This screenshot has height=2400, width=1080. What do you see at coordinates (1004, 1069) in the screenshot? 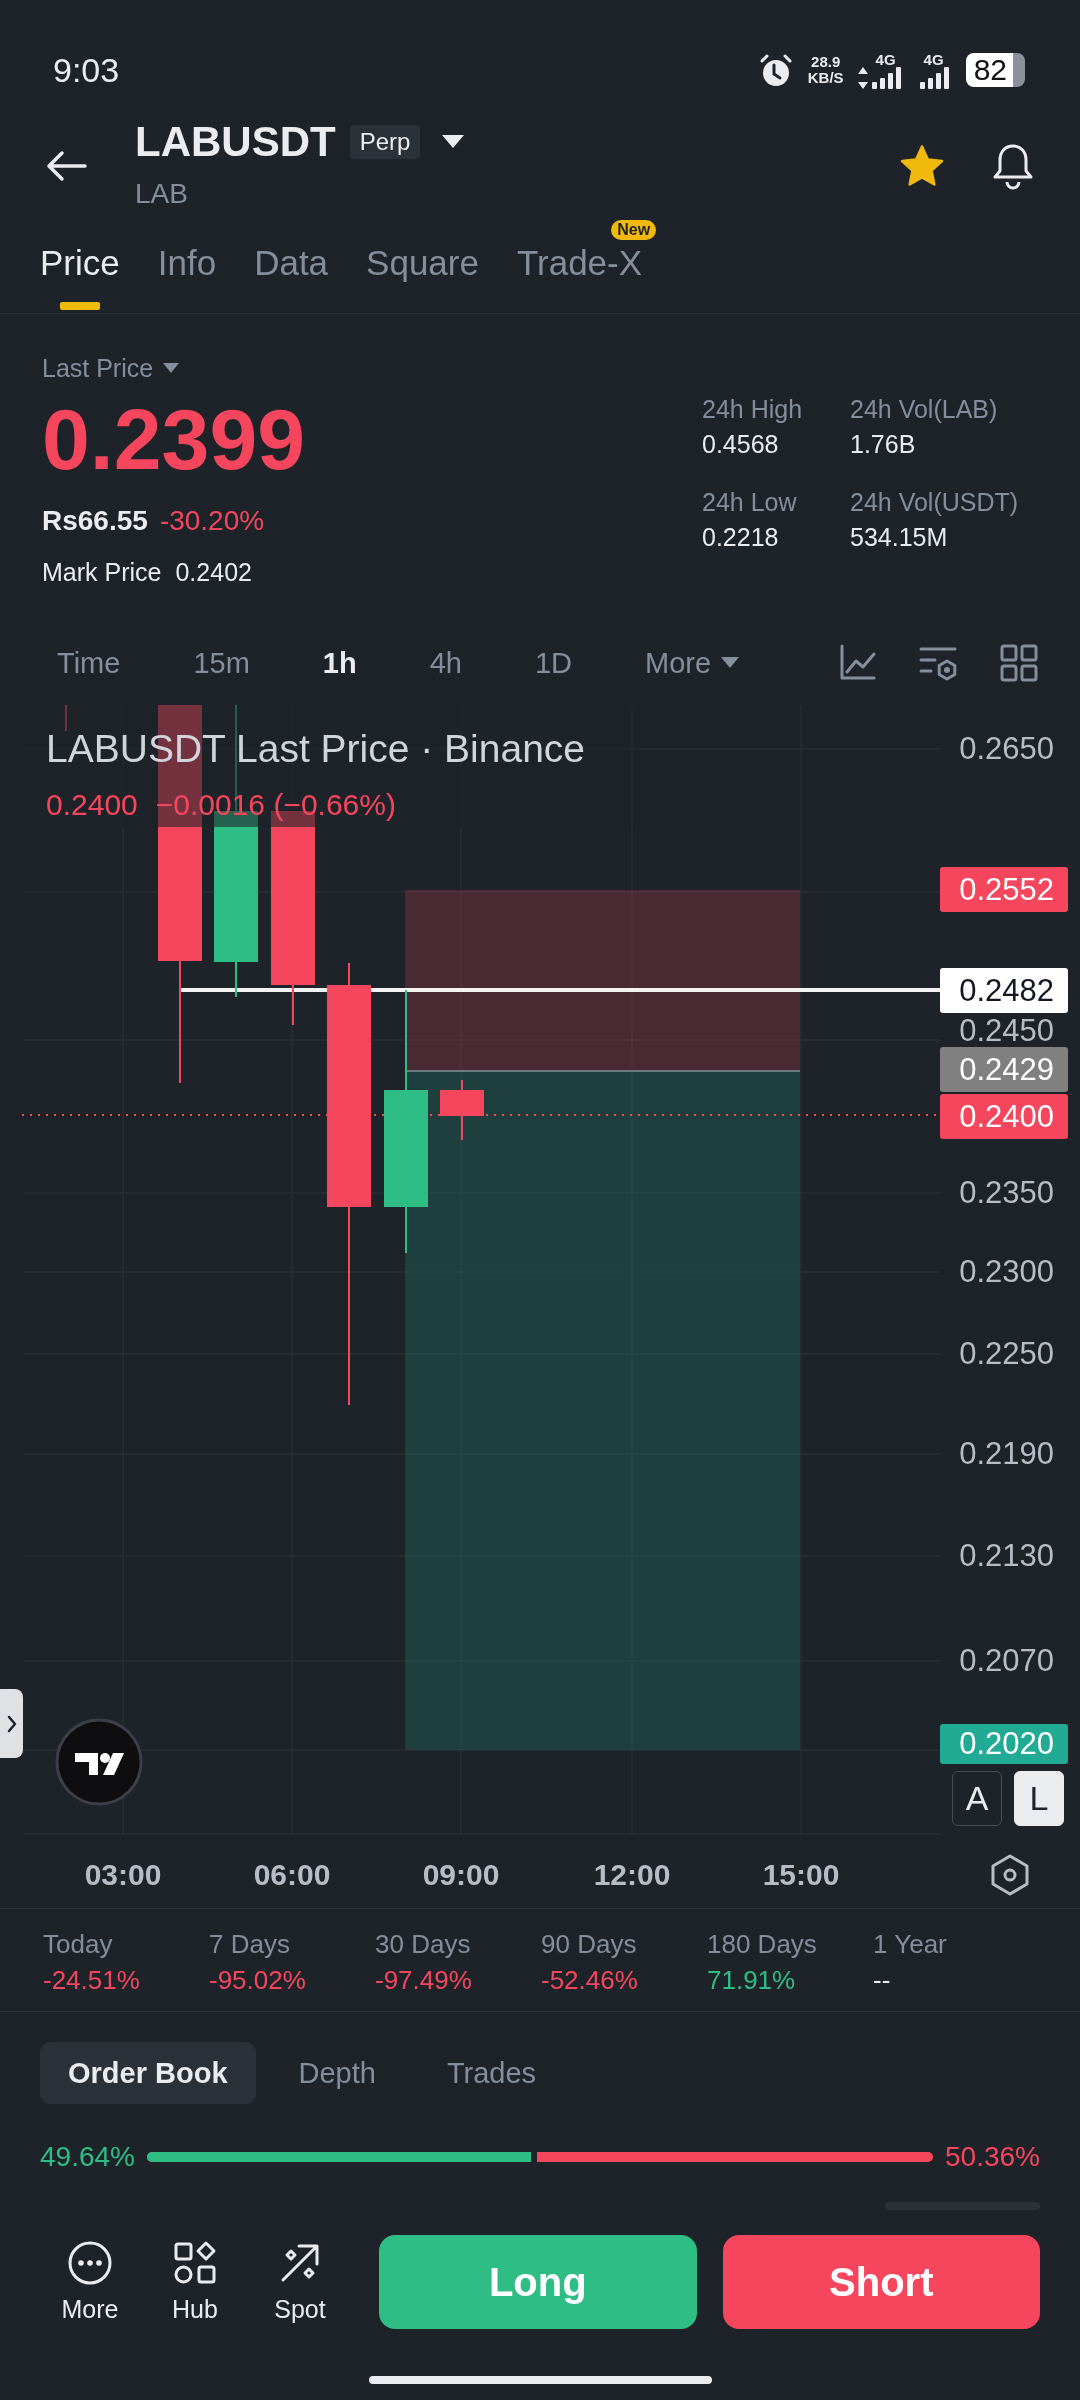
I see `price-tag: 0.2429` at bounding box center [1004, 1069].